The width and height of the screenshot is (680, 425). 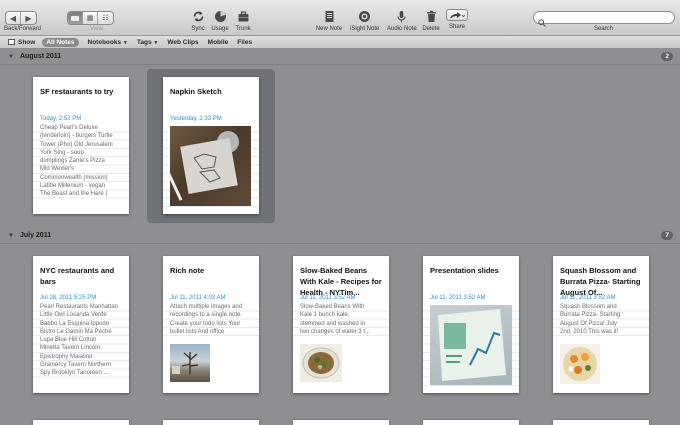 I want to click on isight-note-button: iSight Note, so click(x=364, y=20).